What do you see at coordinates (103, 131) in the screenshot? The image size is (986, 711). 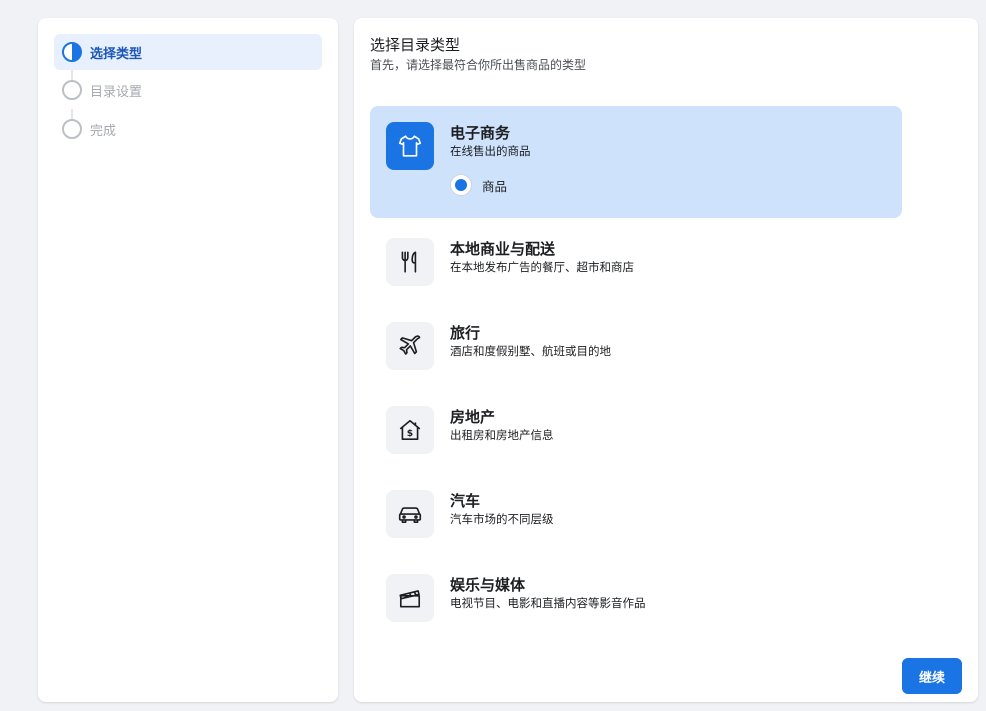 I see `step-label: 完成` at bounding box center [103, 131].